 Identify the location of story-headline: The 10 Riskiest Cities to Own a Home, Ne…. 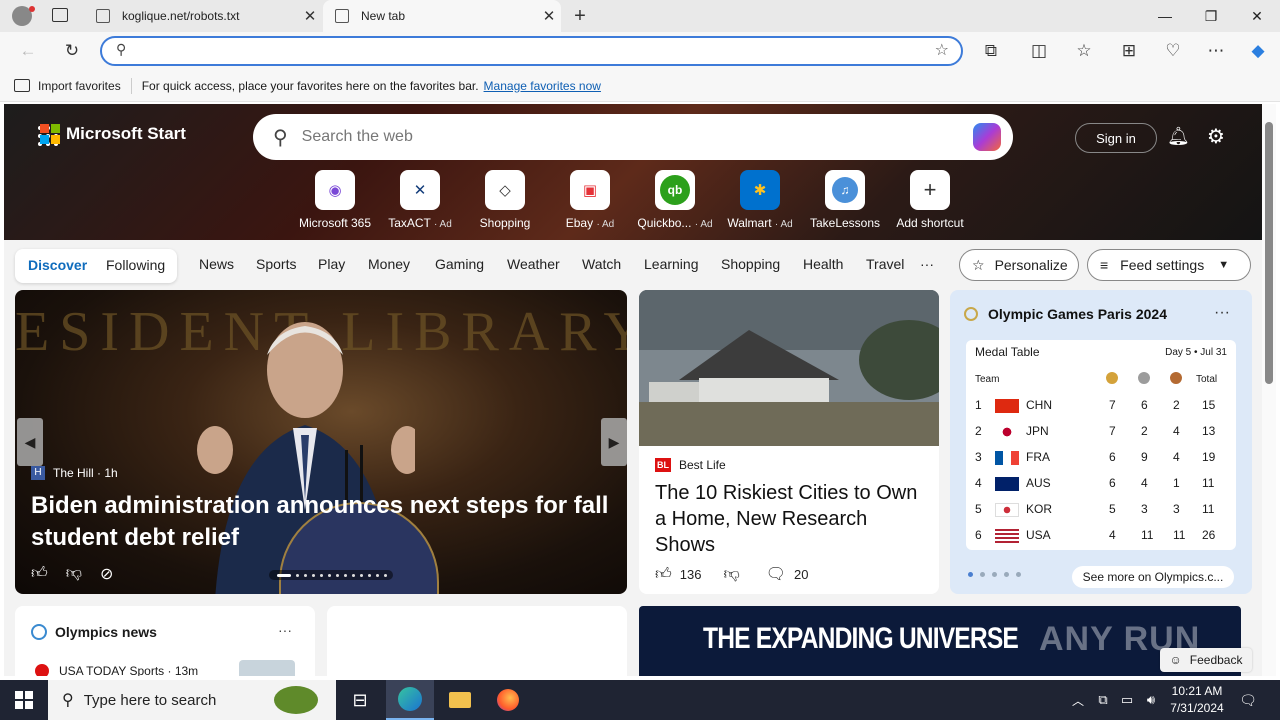
(791, 519).